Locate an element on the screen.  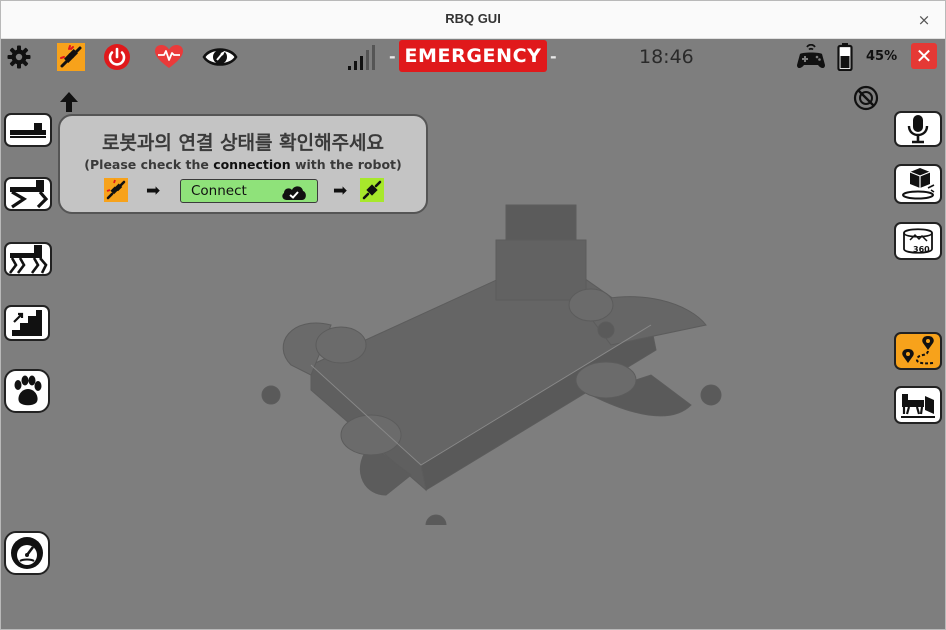
waypoint-path-button is located at coordinates (918, 351).